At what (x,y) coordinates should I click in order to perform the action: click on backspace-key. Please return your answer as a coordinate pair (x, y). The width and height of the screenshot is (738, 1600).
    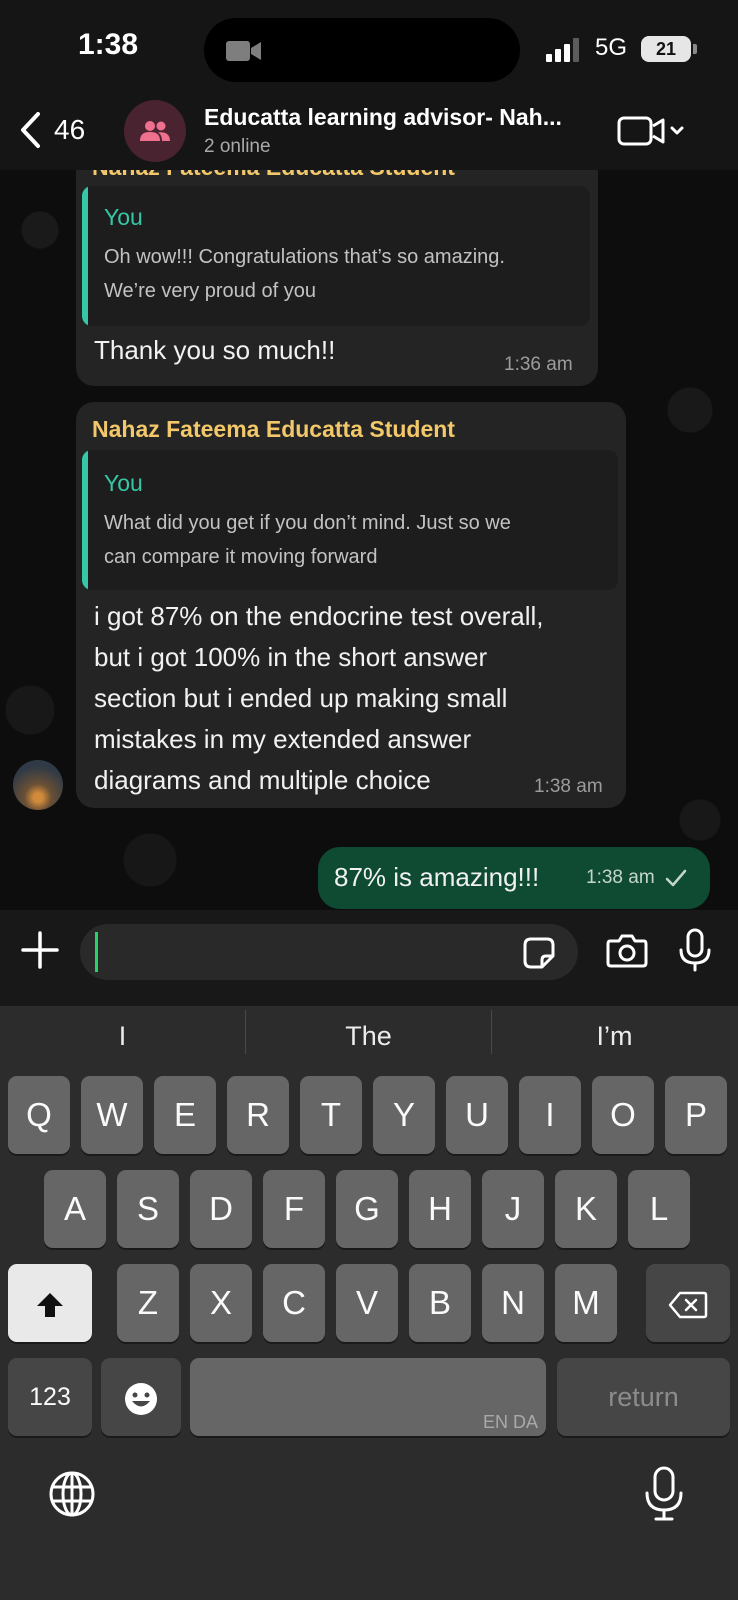
    Looking at the image, I should click on (688, 1303).